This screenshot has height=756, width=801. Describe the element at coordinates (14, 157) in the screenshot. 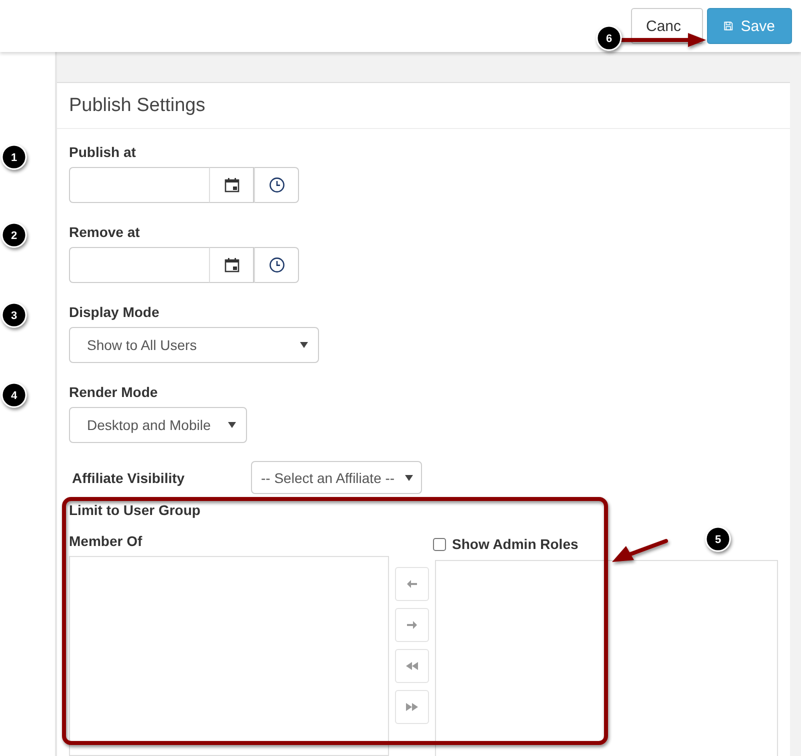

I see `callout-marker: 1` at that location.